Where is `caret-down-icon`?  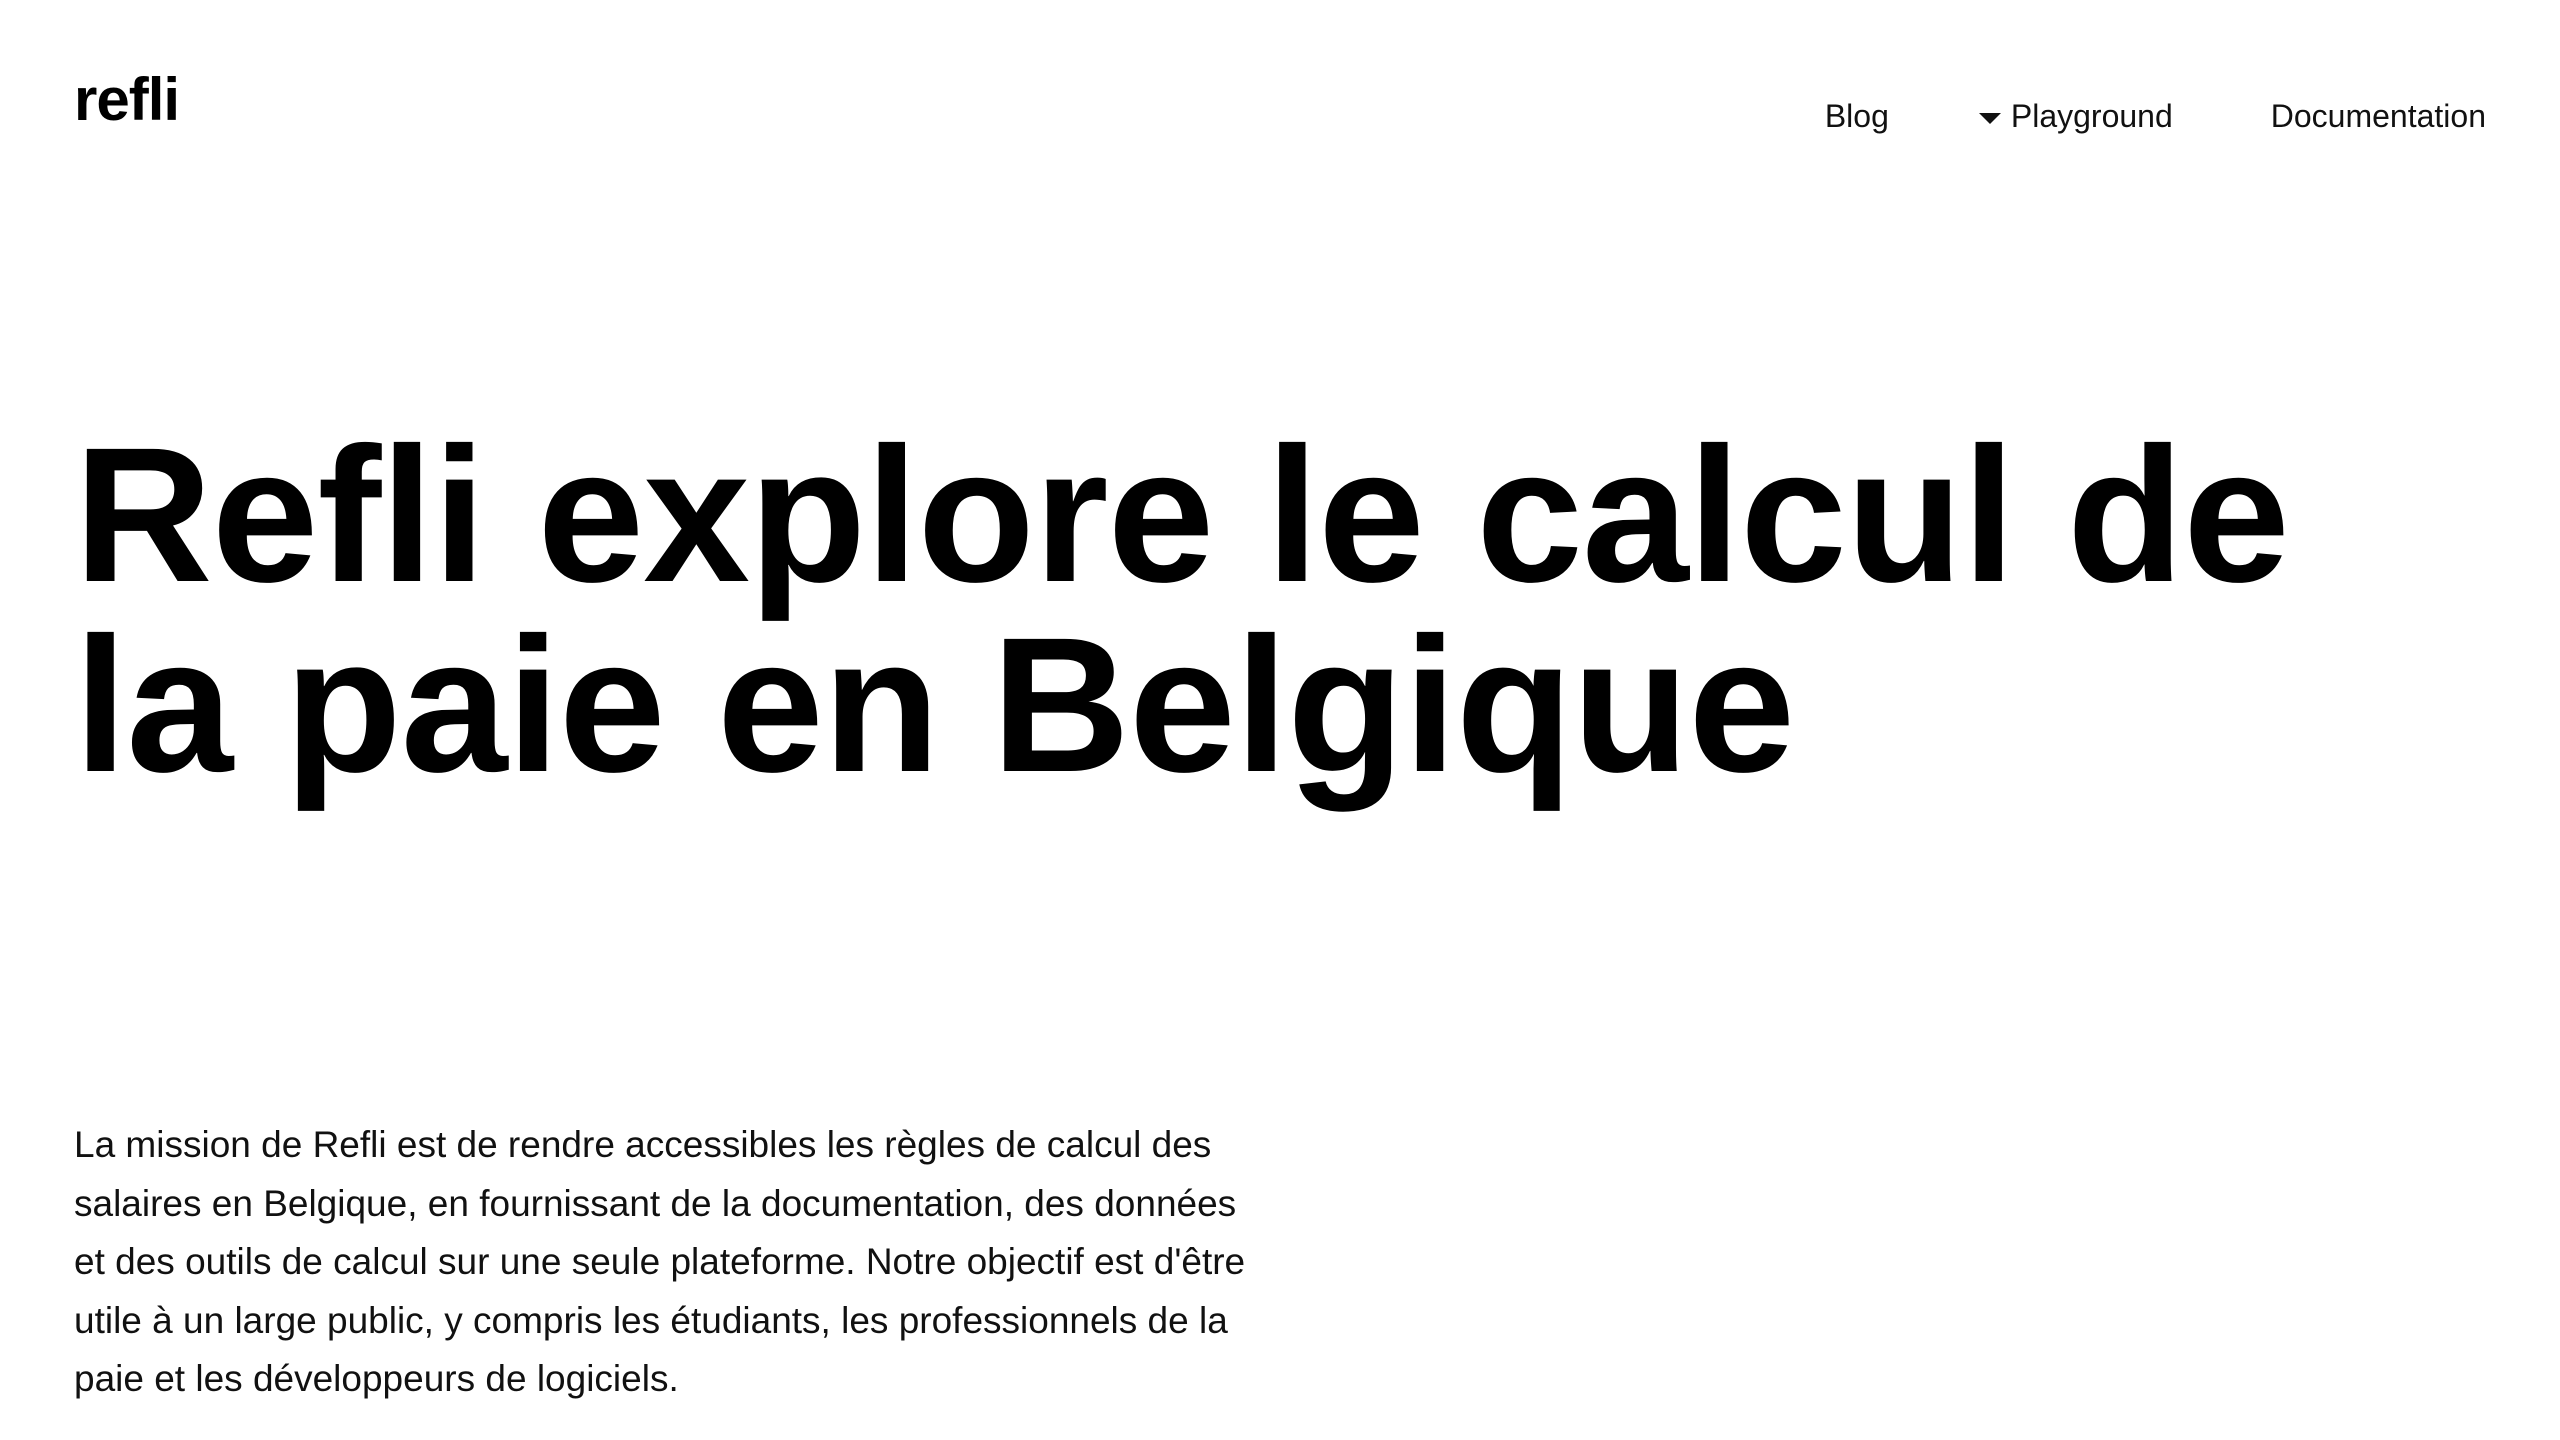 caret-down-icon is located at coordinates (1989, 118).